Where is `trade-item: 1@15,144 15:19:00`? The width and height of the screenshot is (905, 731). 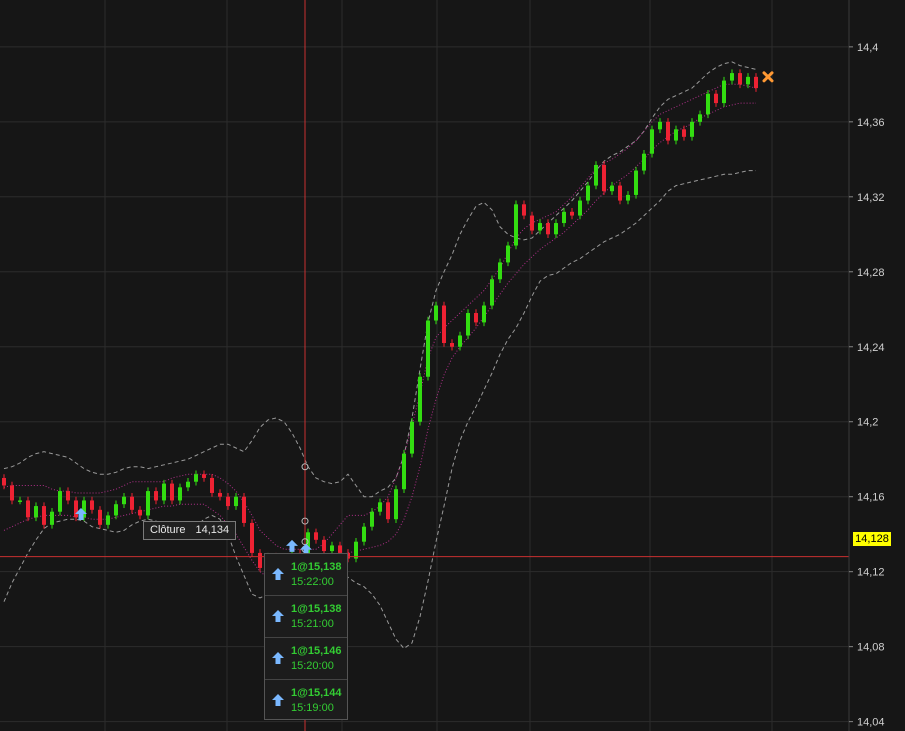
trade-item: 1@15,144 15:19:00 is located at coordinates (306, 700).